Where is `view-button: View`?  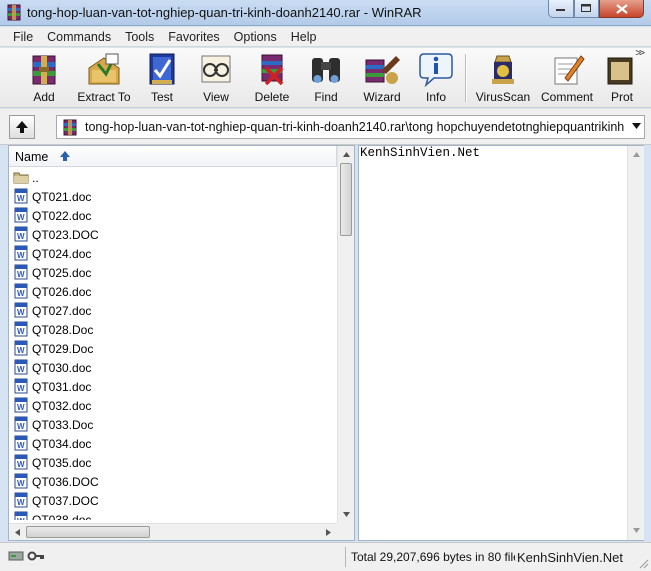 view-button: View is located at coordinates (216, 78).